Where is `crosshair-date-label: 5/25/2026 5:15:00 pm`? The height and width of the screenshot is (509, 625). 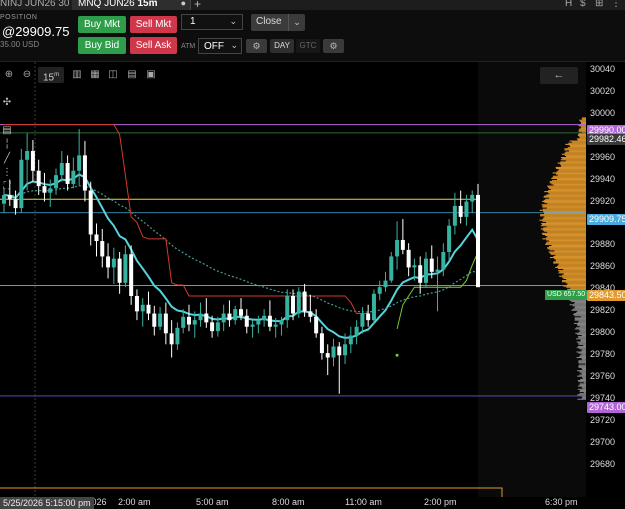
crosshair-date-label: 5/25/2026 5:15:00 pm is located at coordinates (47, 503).